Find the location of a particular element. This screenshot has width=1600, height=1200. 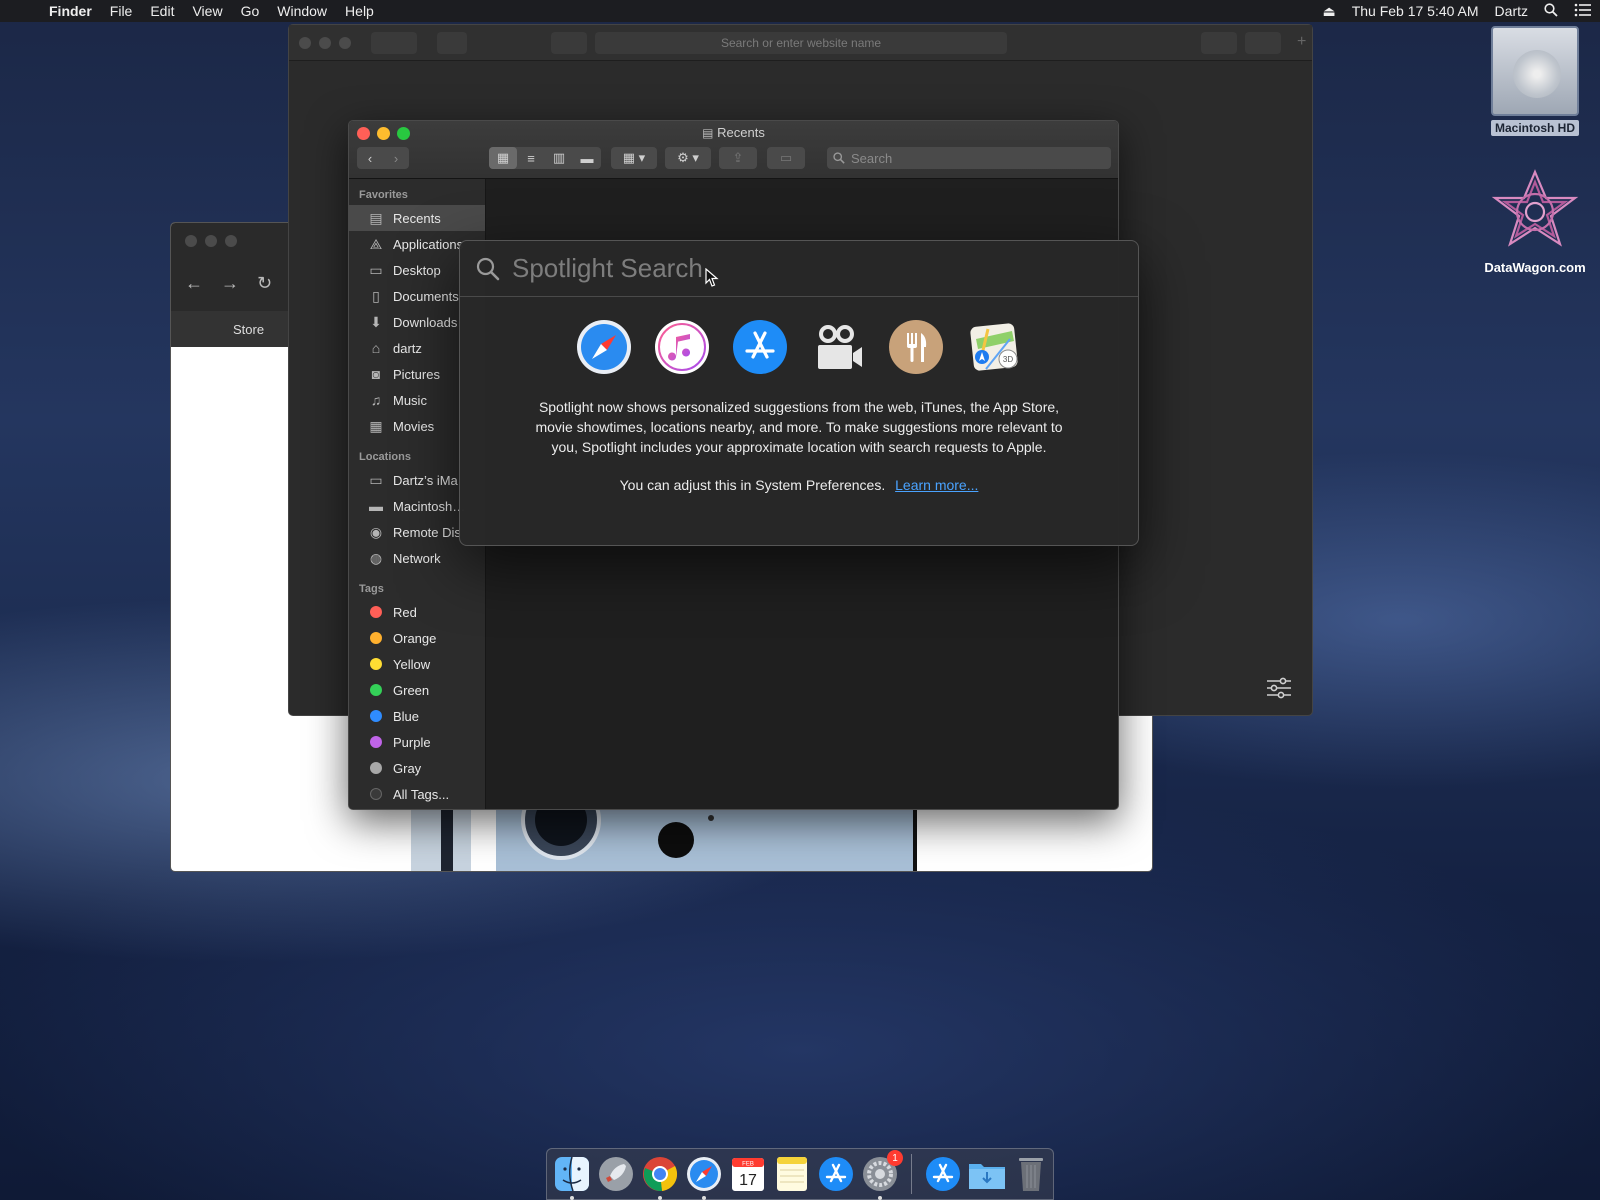

dock-trash is located at coordinates (1031, 1174).